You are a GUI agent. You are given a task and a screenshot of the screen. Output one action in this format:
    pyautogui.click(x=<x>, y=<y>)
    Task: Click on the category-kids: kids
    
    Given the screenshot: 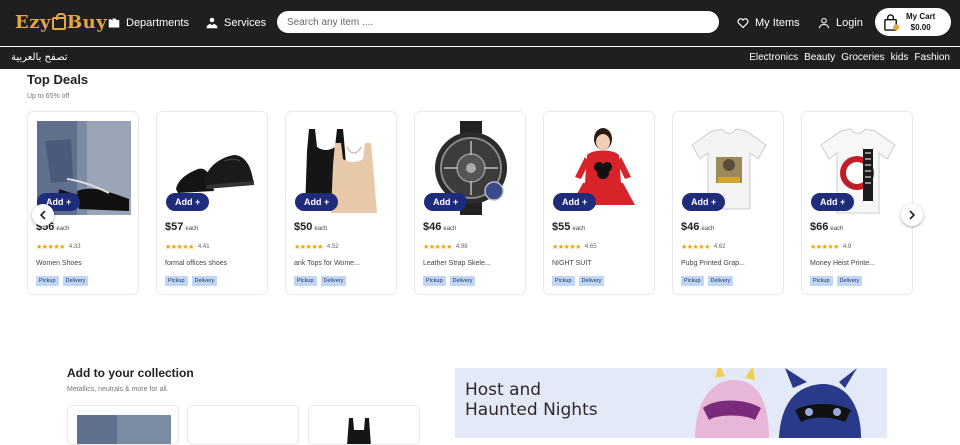 What is the action you would take?
    pyautogui.click(x=900, y=57)
    